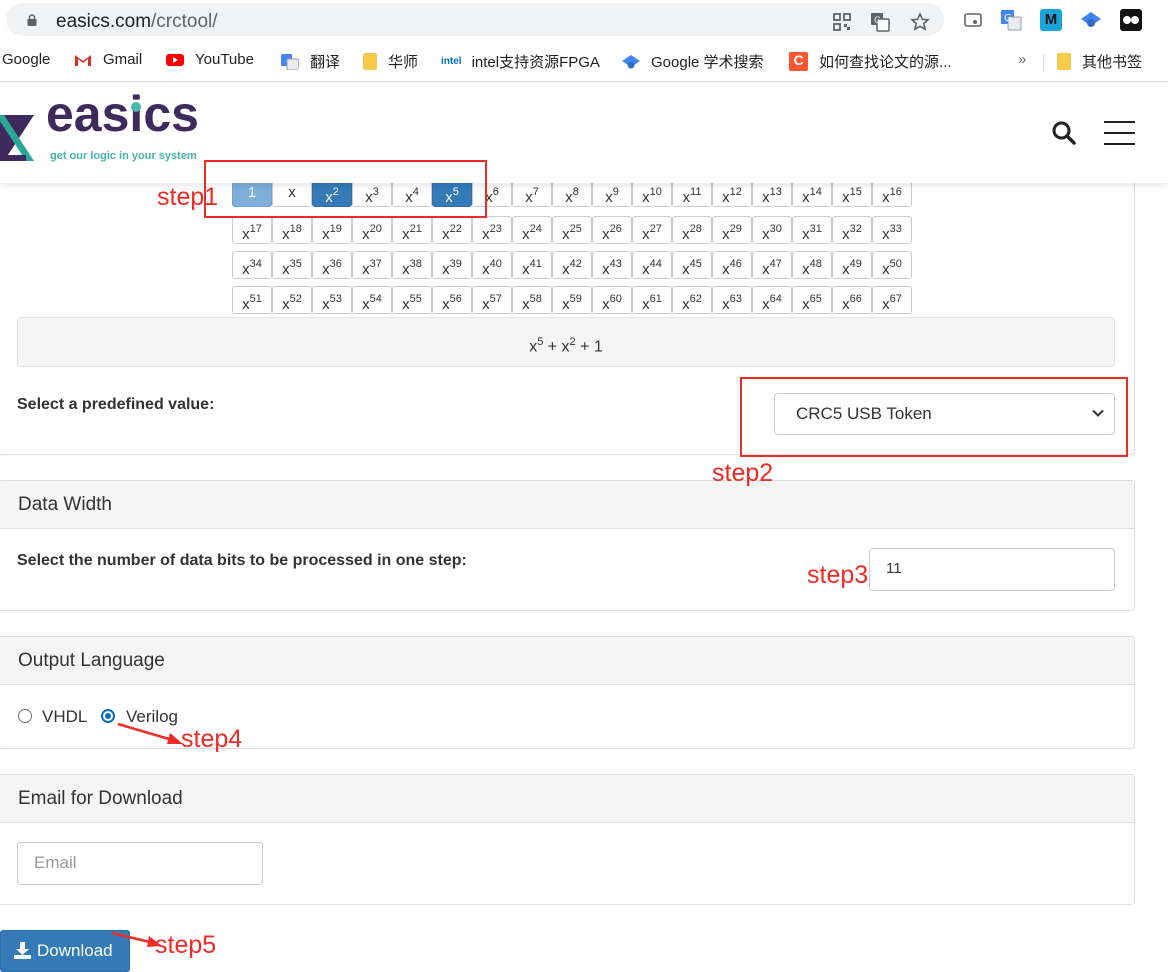 The height and width of the screenshot is (972, 1168). I want to click on step4-arrow, so click(150, 733).